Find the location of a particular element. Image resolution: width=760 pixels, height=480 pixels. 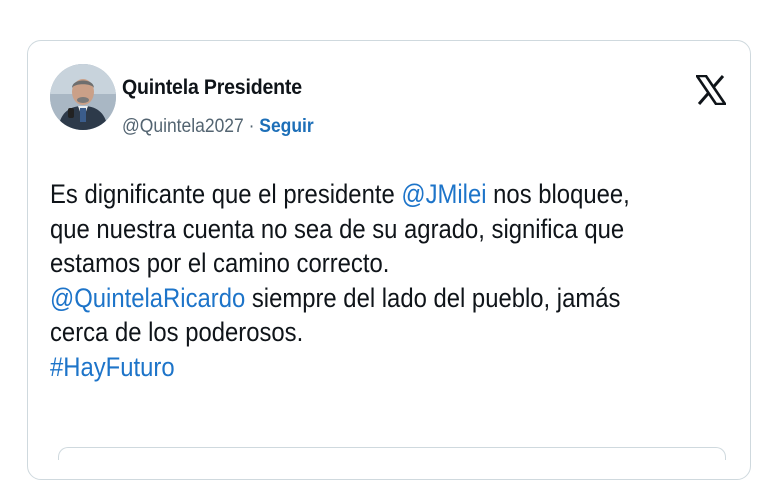

mention-jmilei: @JMilei is located at coordinates (443, 194).